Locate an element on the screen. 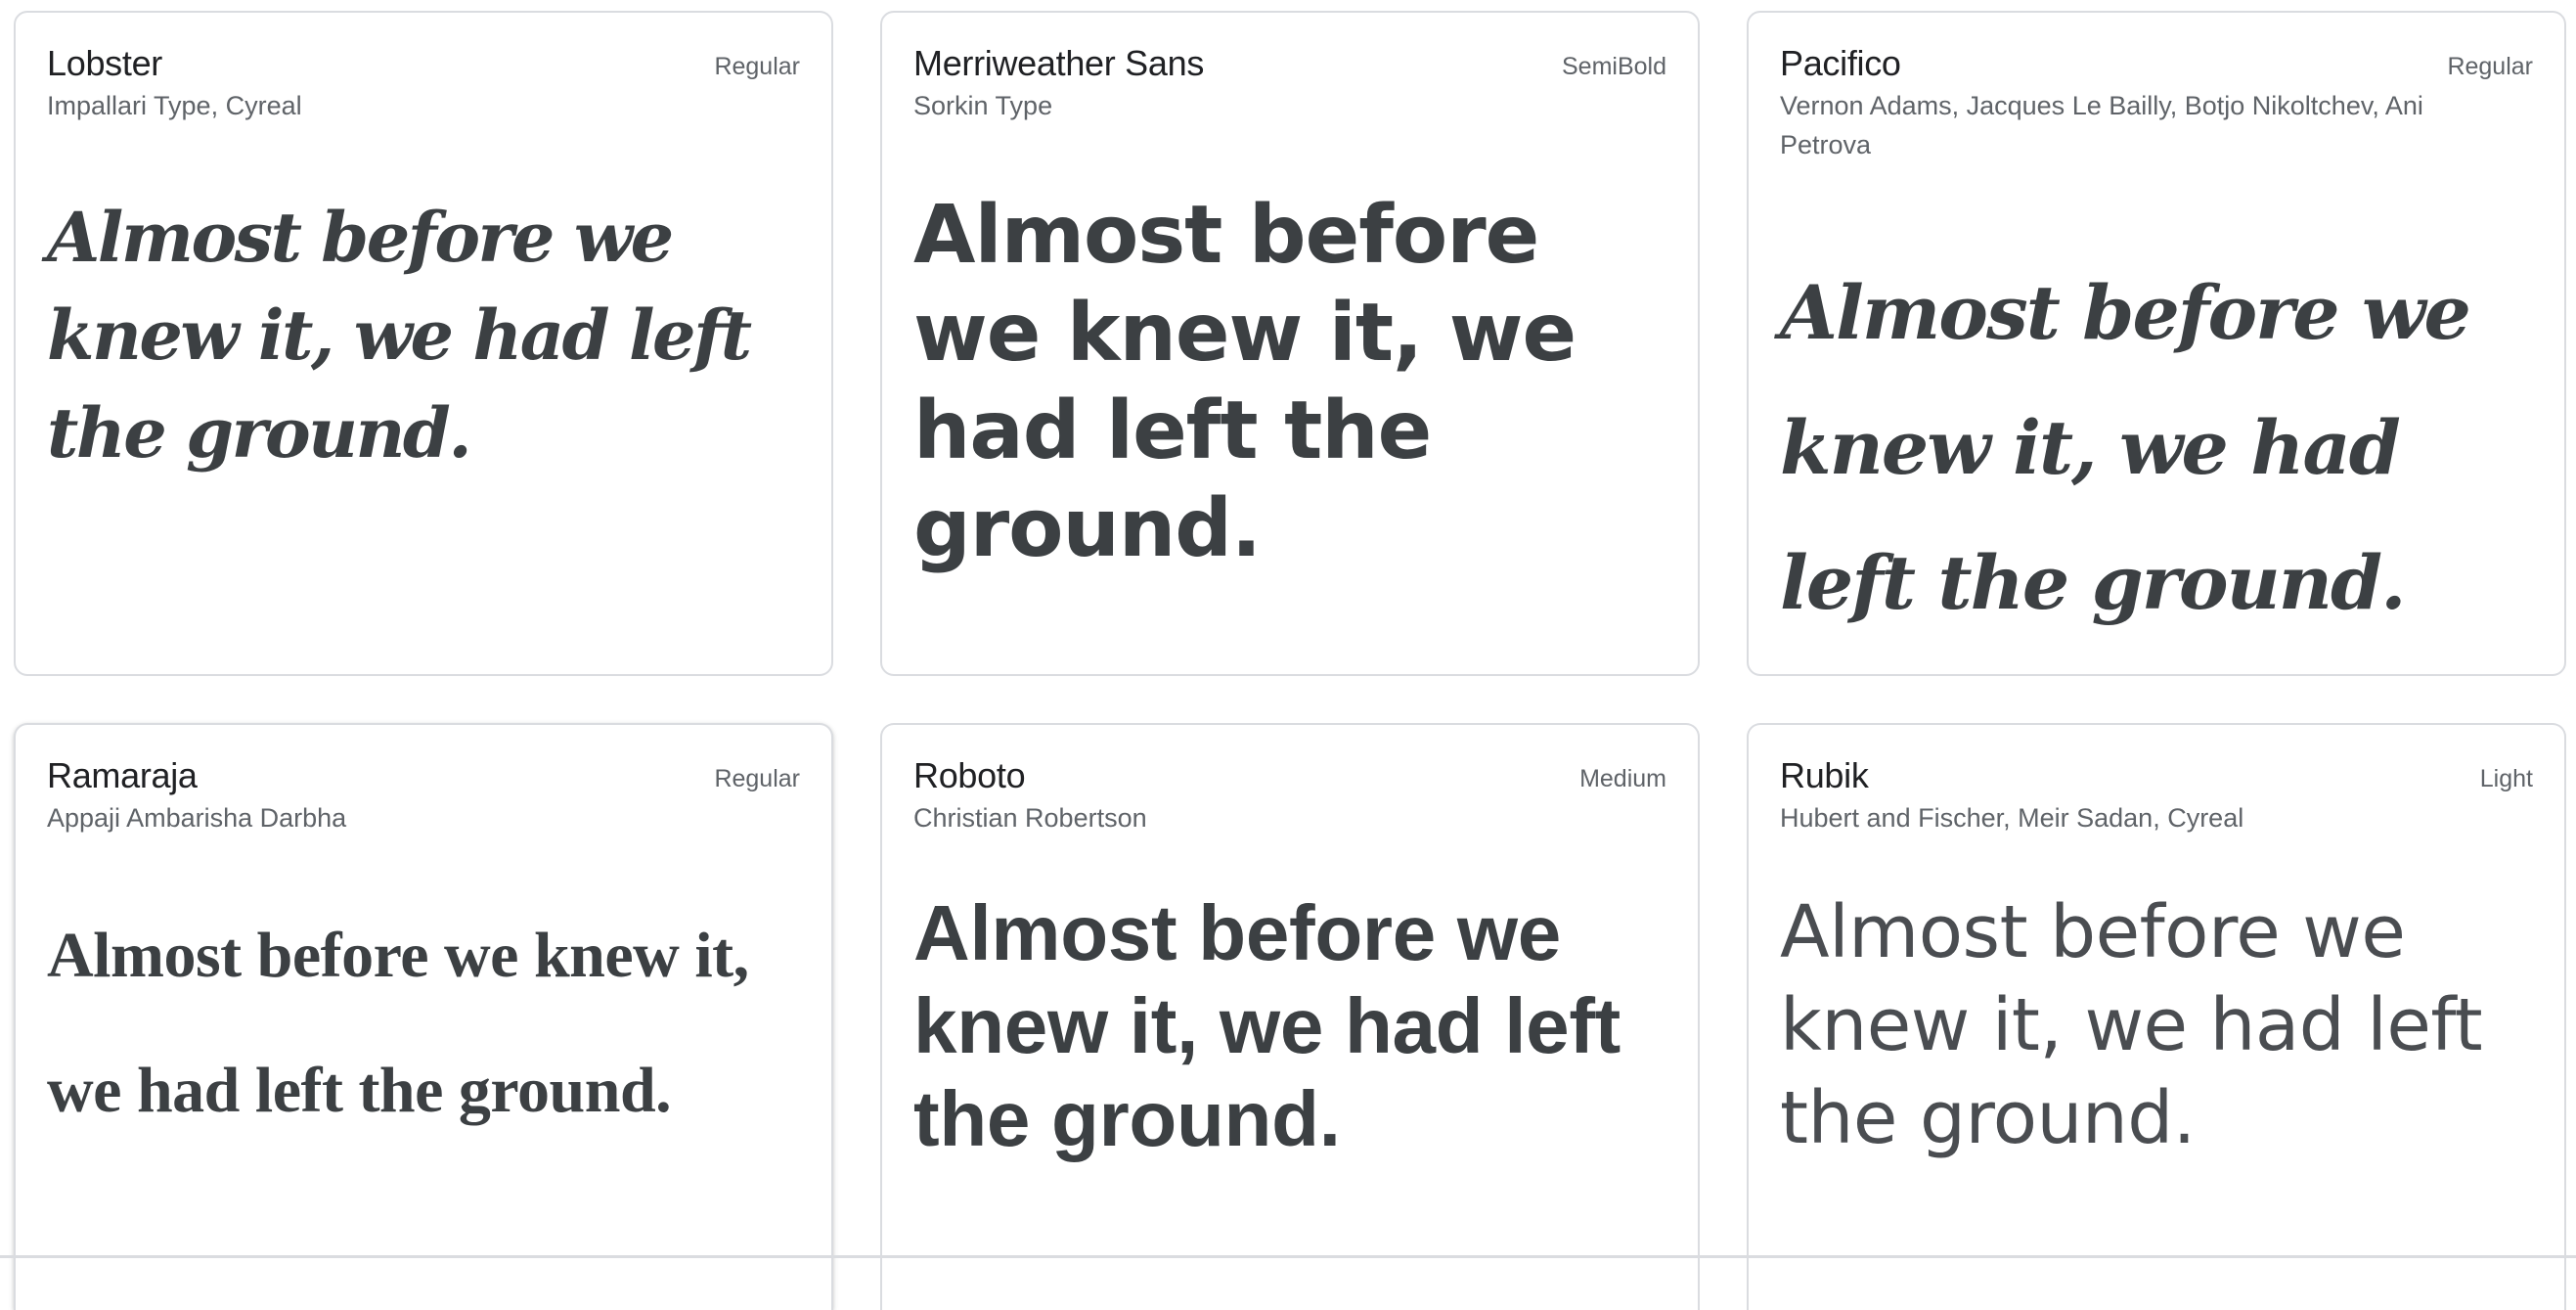 This screenshot has height=1310, width=2576. font-card-header: Merriweather Sans SemiBold Sorkin Type is located at coordinates (1289, 83).